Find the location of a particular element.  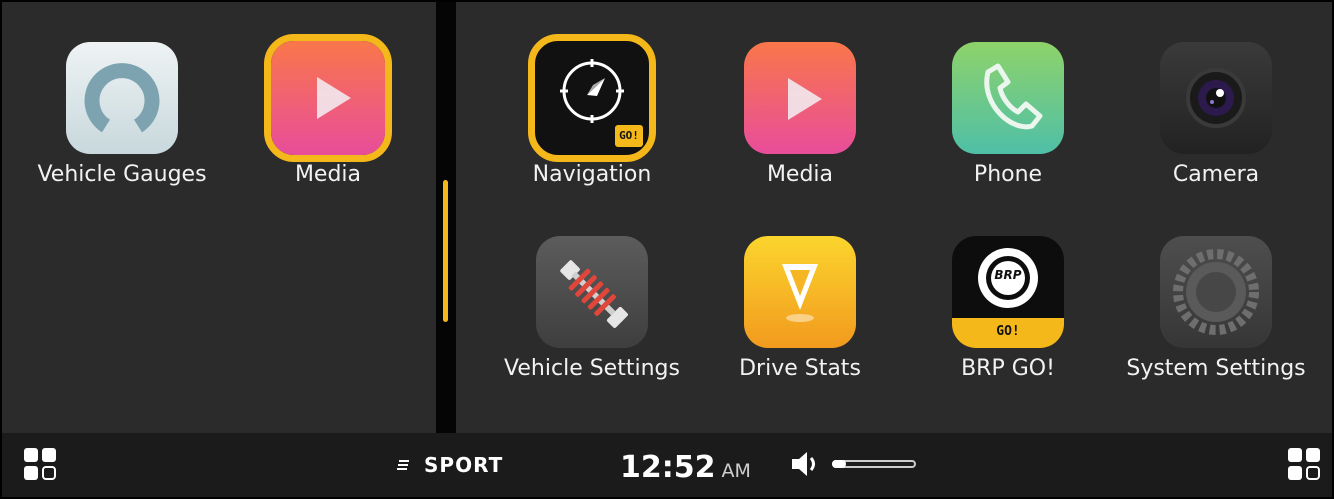

scroll-indicator is located at coordinates (445, 251).